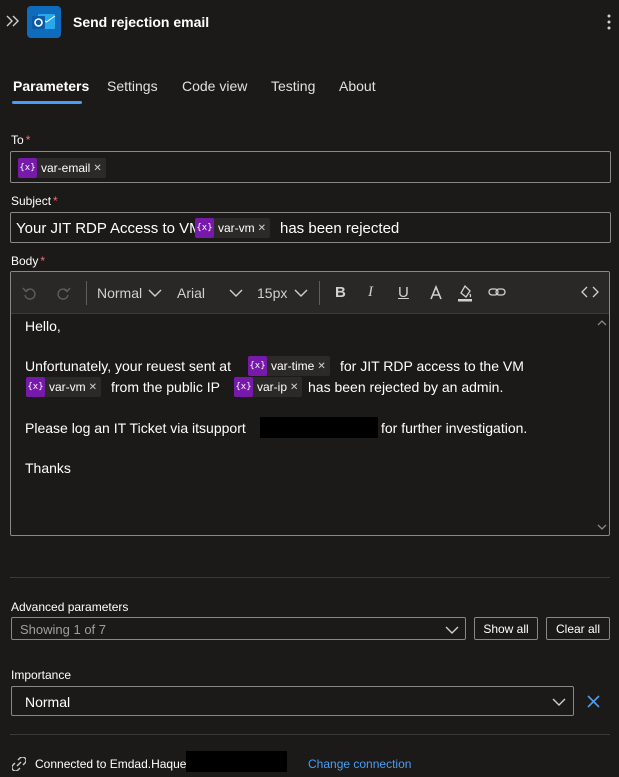  Describe the element at coordinates (454, 428) in the screenshot. I see `body-line-text: for further investigation.` at that location.